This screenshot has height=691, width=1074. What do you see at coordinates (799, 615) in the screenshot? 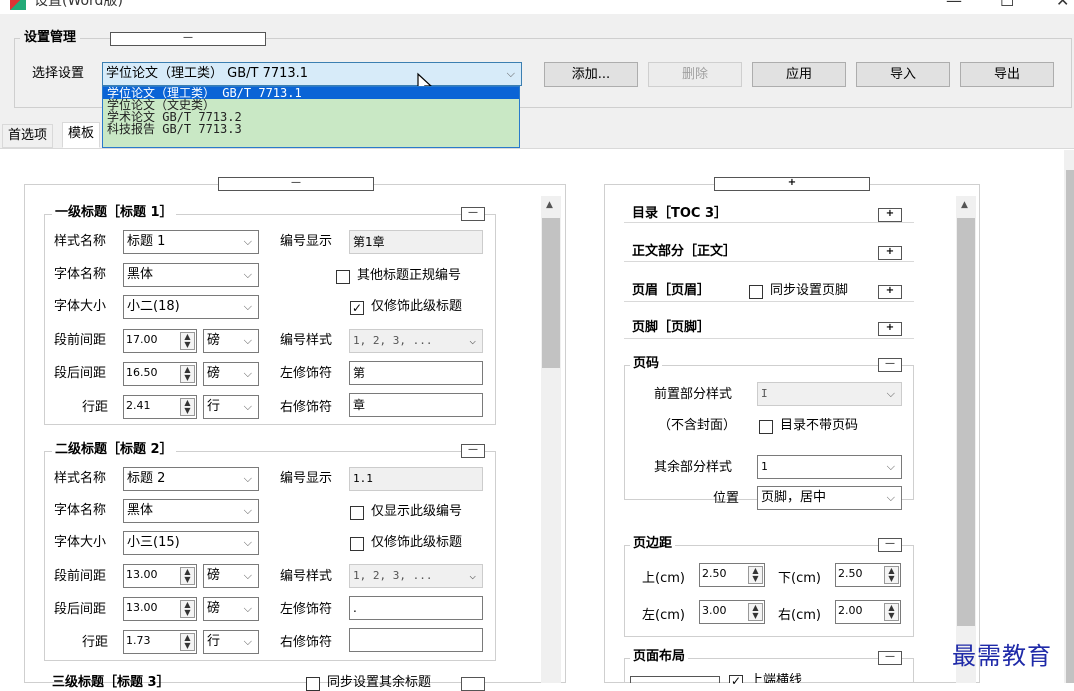
I see `right-margin-label: 右(cm)` at bounding box center [799, 615].